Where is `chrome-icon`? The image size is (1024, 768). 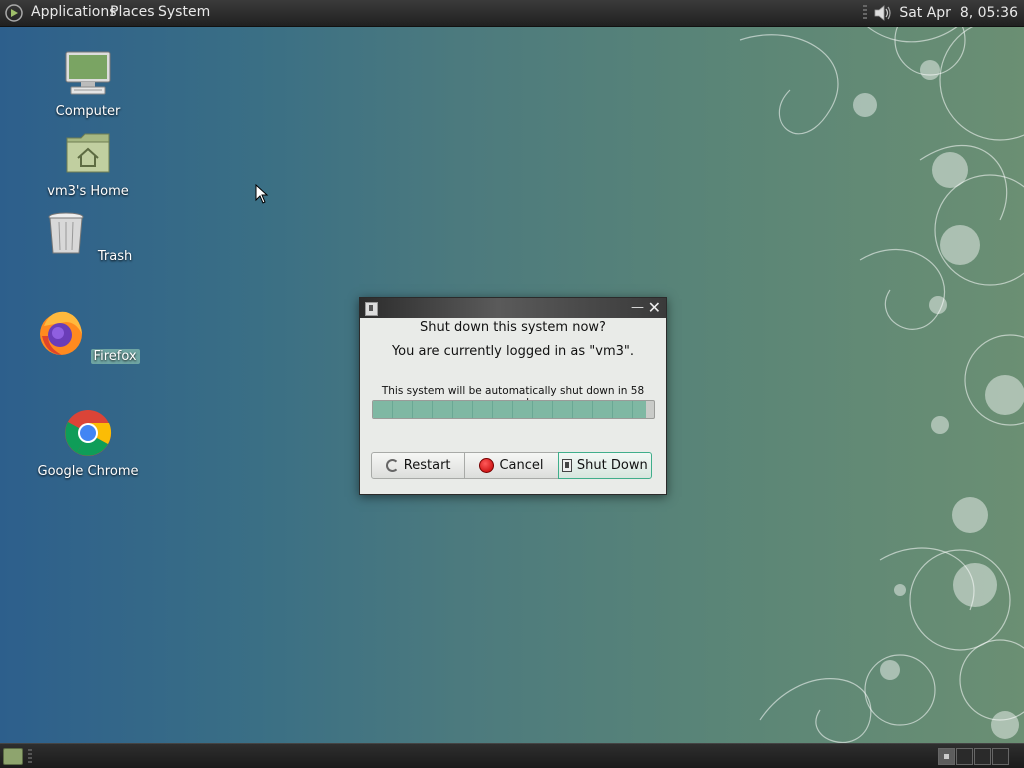
chrome-icon is located at coordinates (88, 433).